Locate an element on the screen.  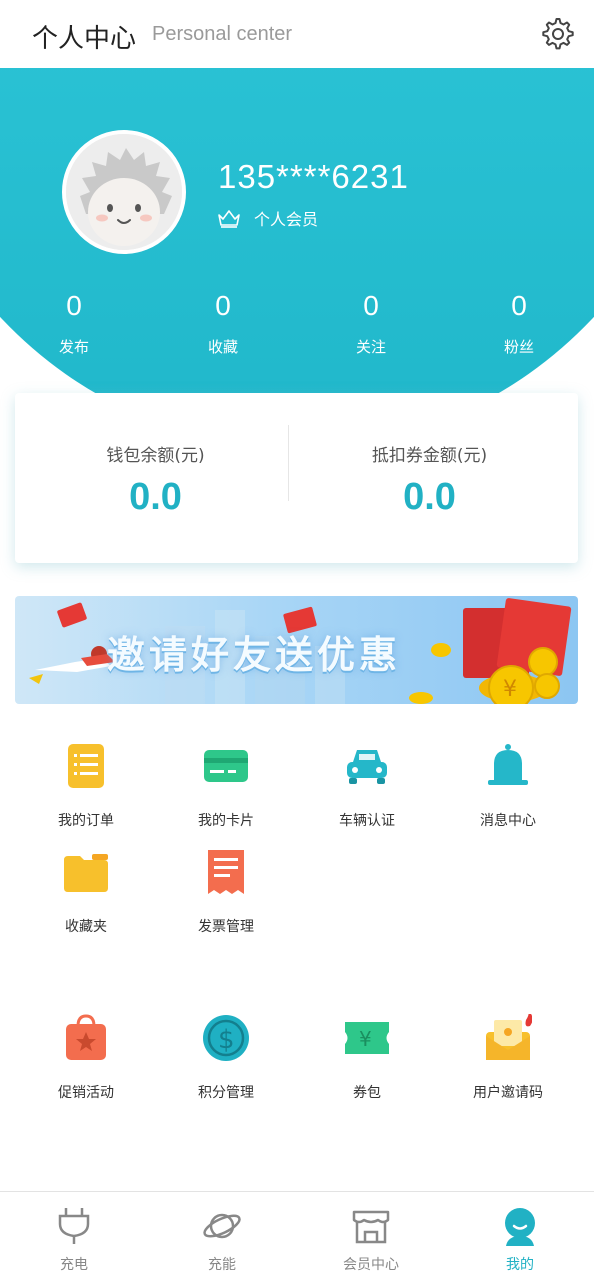
grid-label: 收藏夹 is located at coordinates (86, 927).